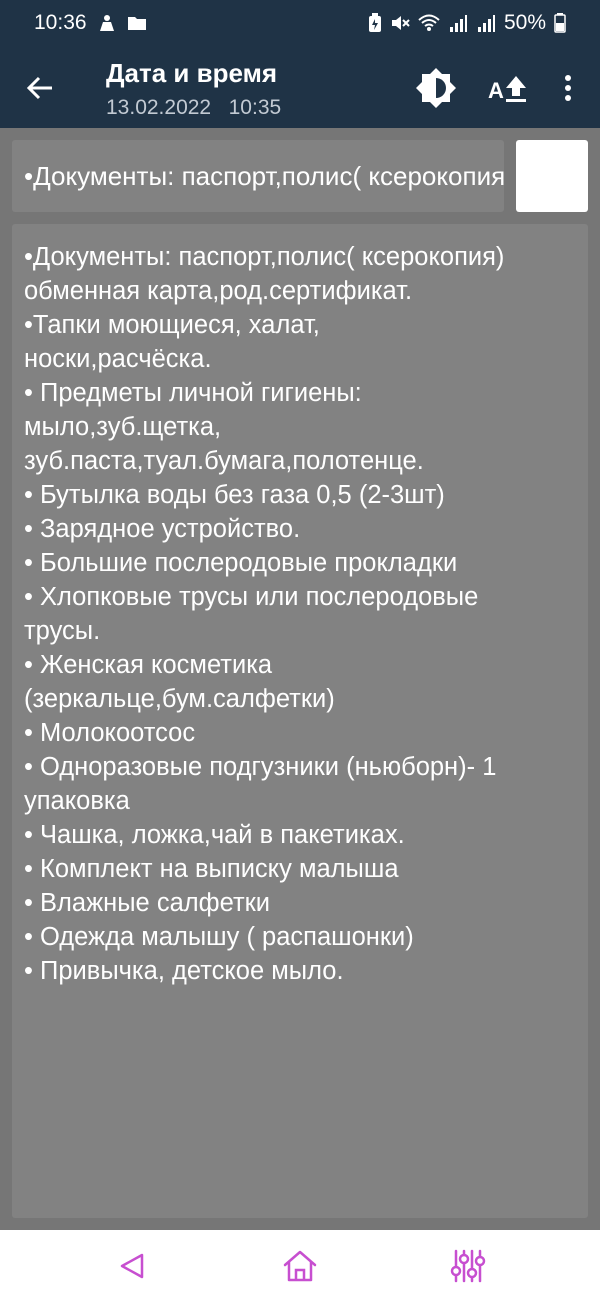 This screenshot has width=600, height=1299. Describe the element at coordinates (300, 87) in the screenshot. I see `app-bar: Дата и время 13.02.2022 10:35 A` at that location.